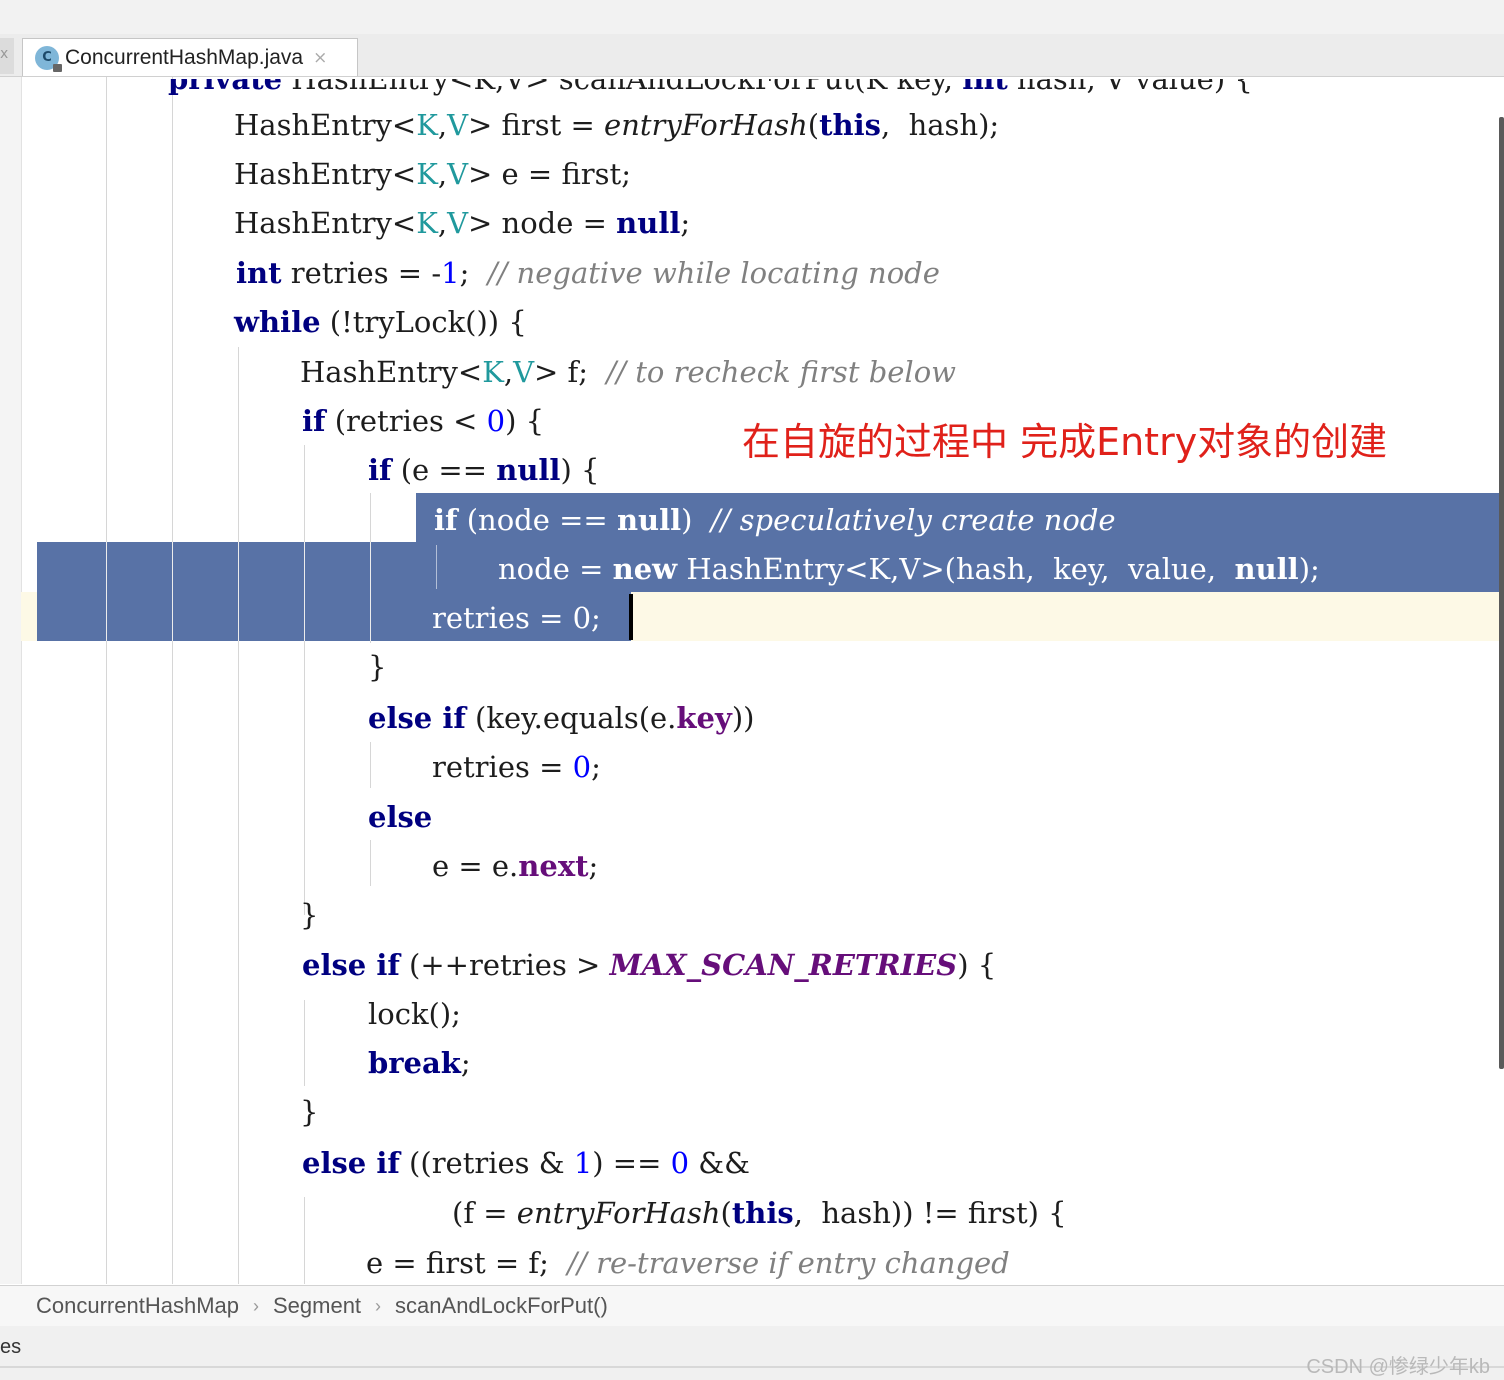  I want to click on breadcrumb-item-method: scanAndLockForPut(), so click(501, 1306).